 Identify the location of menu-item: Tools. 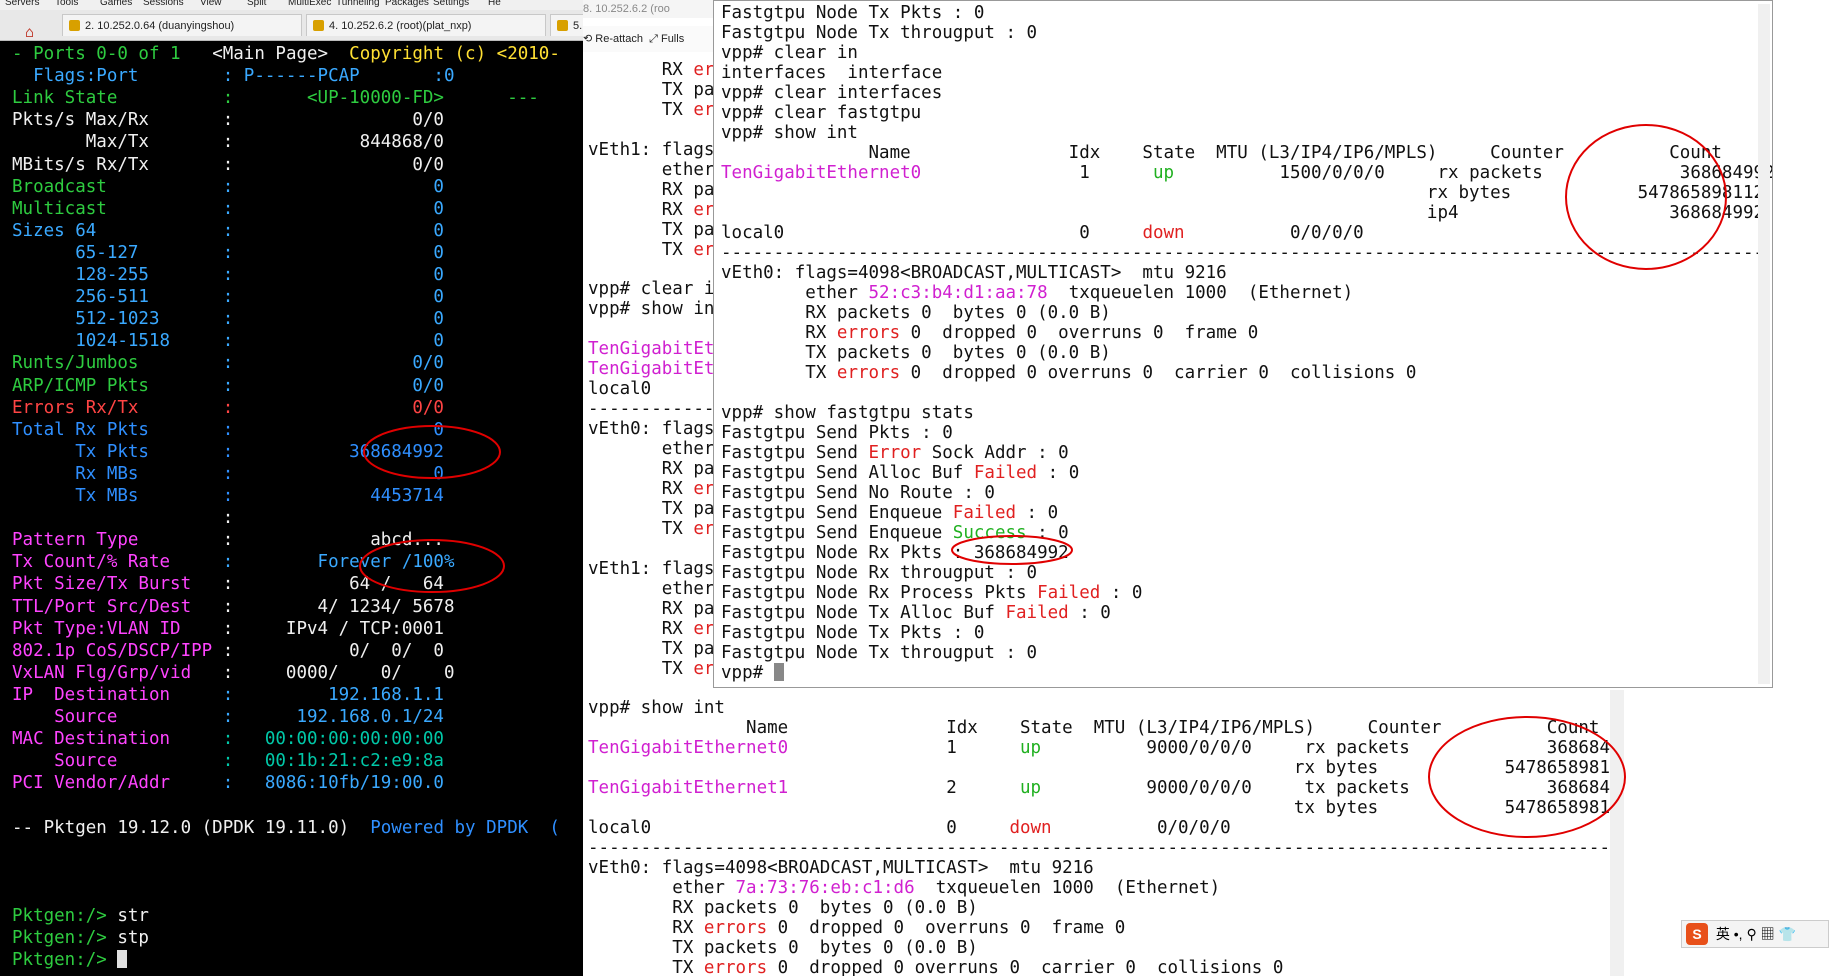
(66, 4).